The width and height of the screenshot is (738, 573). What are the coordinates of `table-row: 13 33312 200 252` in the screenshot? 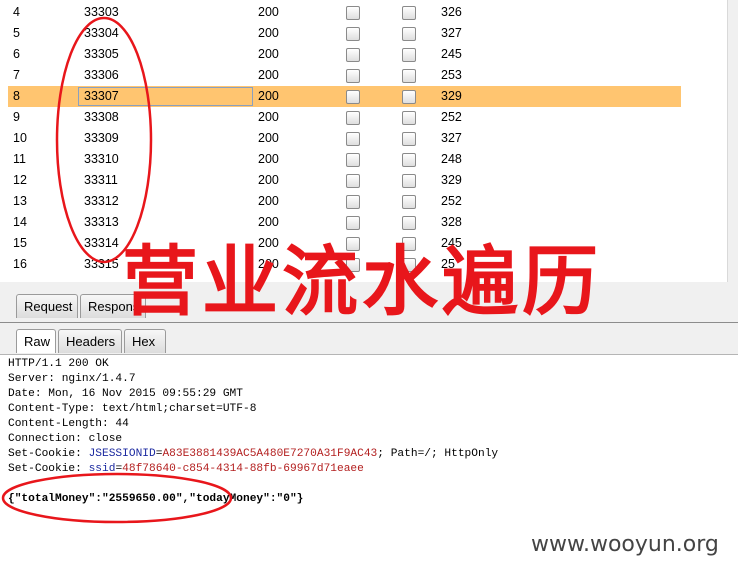 It's located at (344, 201).